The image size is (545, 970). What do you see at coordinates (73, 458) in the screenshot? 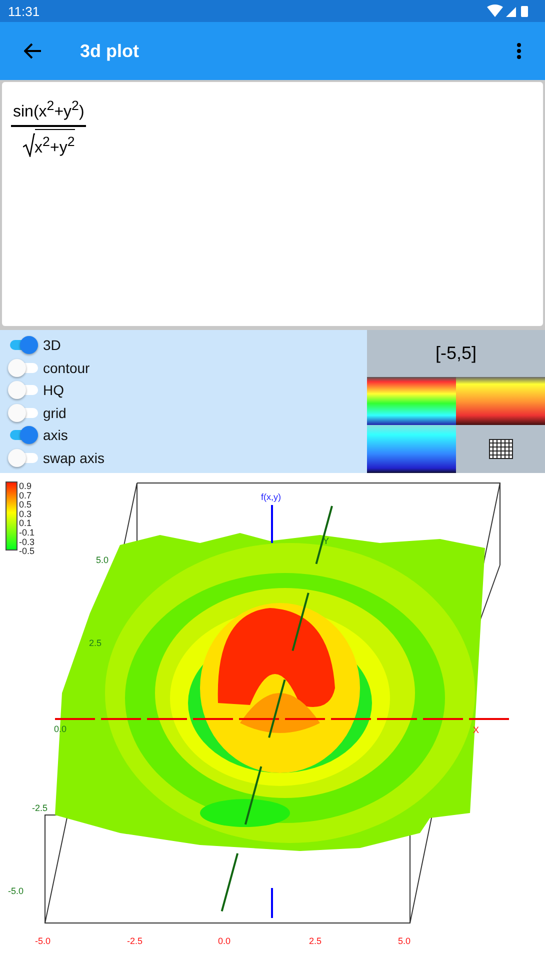
I see `switch-label: swap axis` at bounding box center [73, 458].